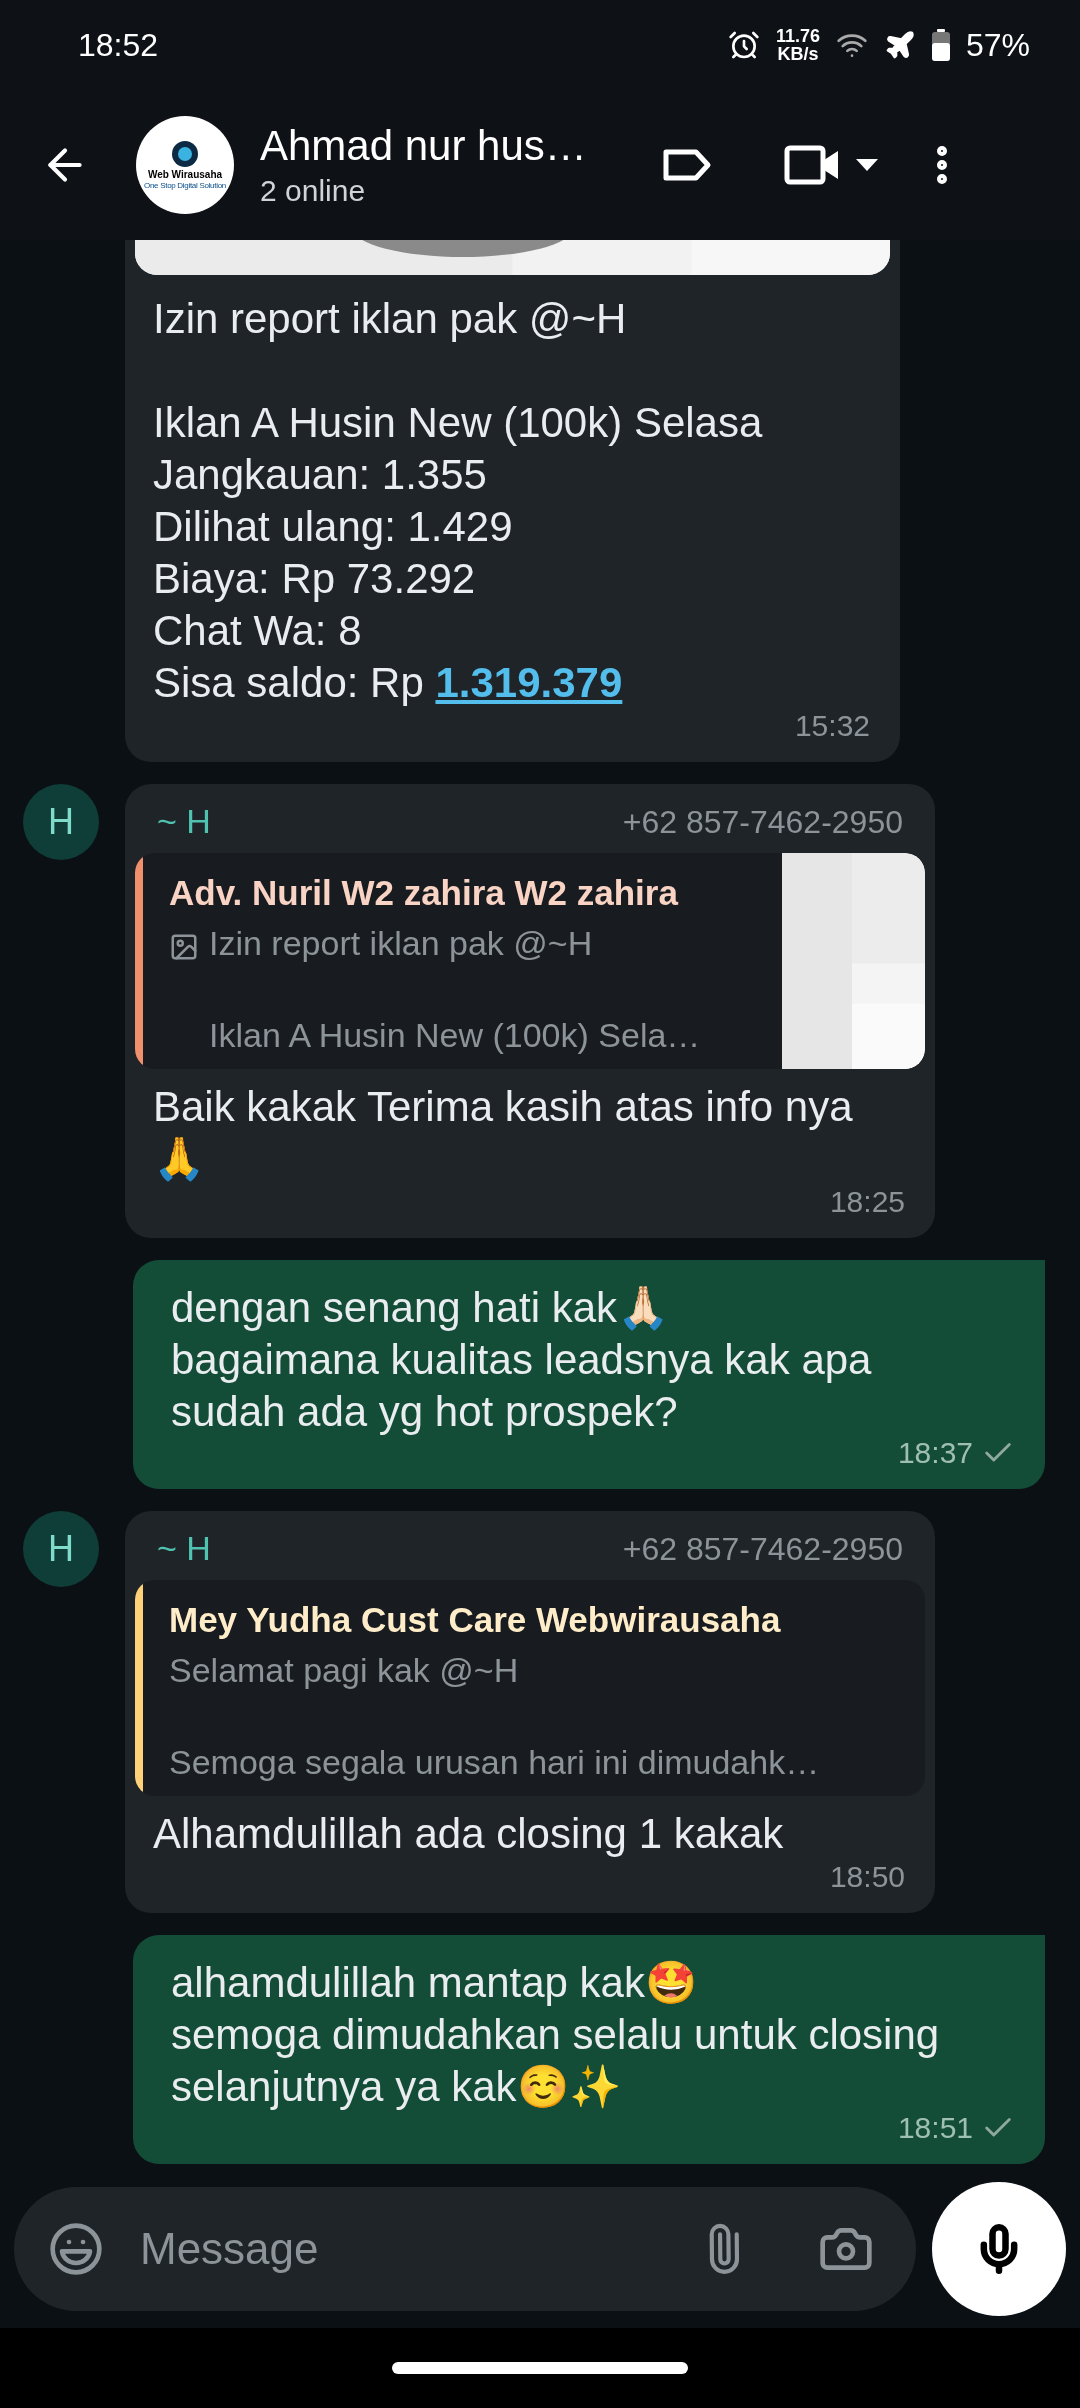  Describe the element at coordinates (118, 45) in the screenshot. I see `clock-time: 18:52` at that location.